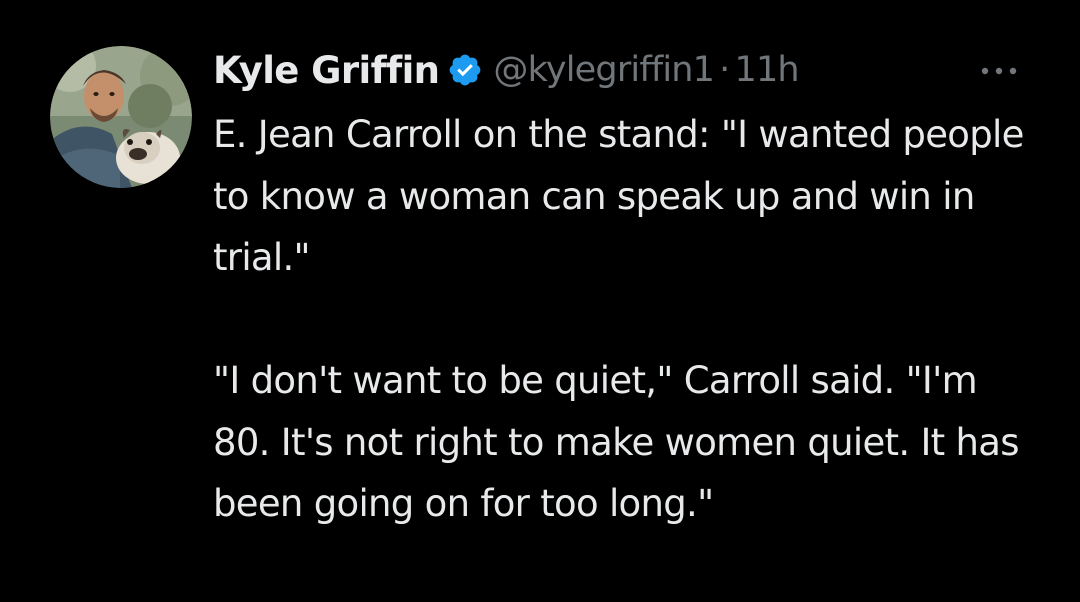 This screenshot has height=602, width=1080. I want to click on tweet-header: Kyle Griffin @kylegriffin1 · 11h, so click(506, 70).